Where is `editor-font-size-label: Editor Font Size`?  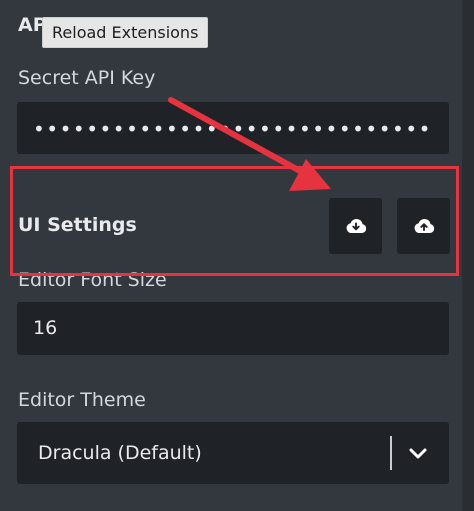 editor-font-size-label: Editor Font Size is located at coordinates (92, 280).